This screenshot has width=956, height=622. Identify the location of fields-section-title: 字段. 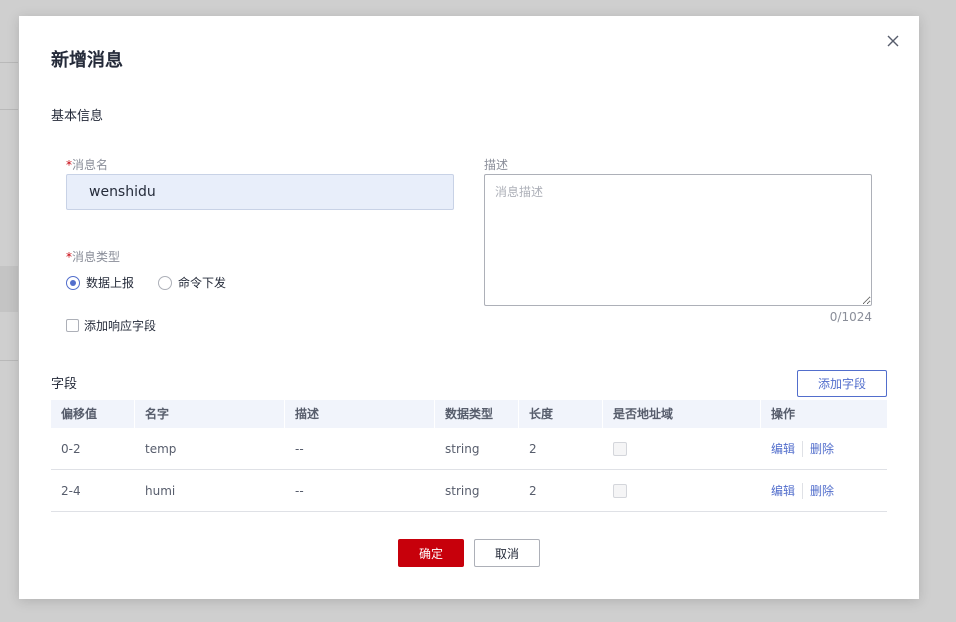
(64, 384).